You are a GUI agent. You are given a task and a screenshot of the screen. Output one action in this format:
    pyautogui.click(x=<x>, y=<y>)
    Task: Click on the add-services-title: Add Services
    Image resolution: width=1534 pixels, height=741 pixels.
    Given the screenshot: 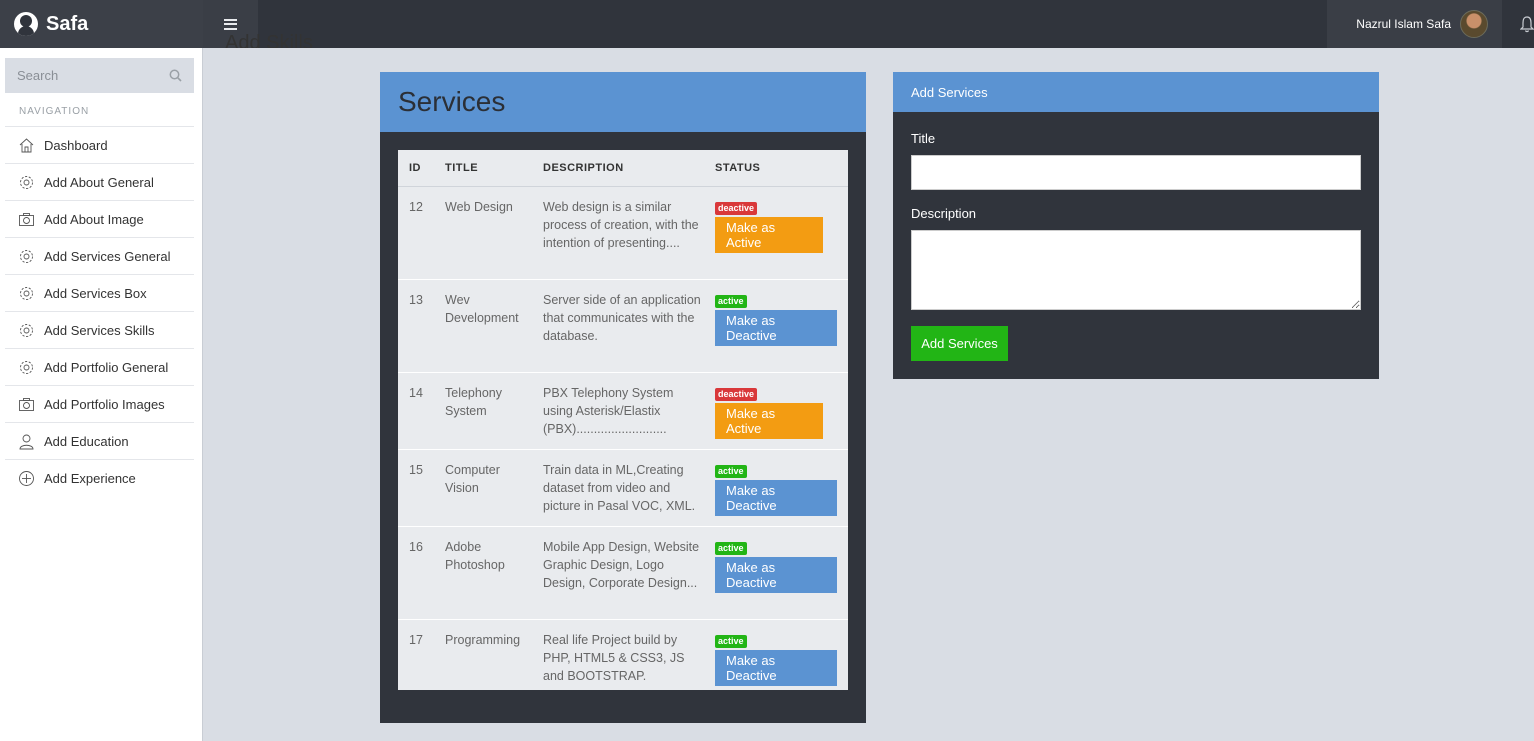 What is the action you would take?
    pyautogui.click(x=949, y=92)
    